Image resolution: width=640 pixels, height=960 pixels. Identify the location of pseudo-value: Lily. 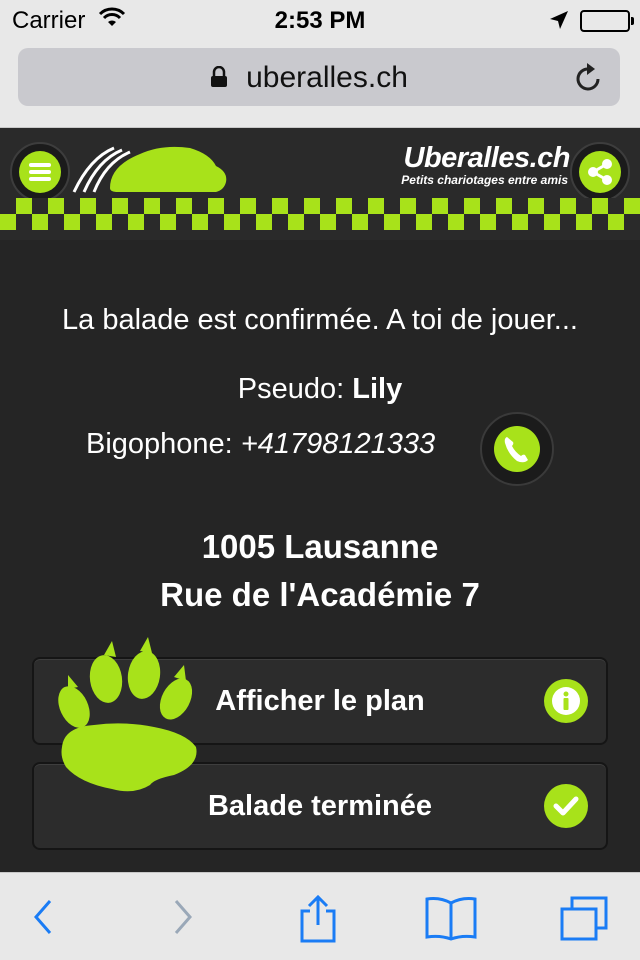
(377, 389).